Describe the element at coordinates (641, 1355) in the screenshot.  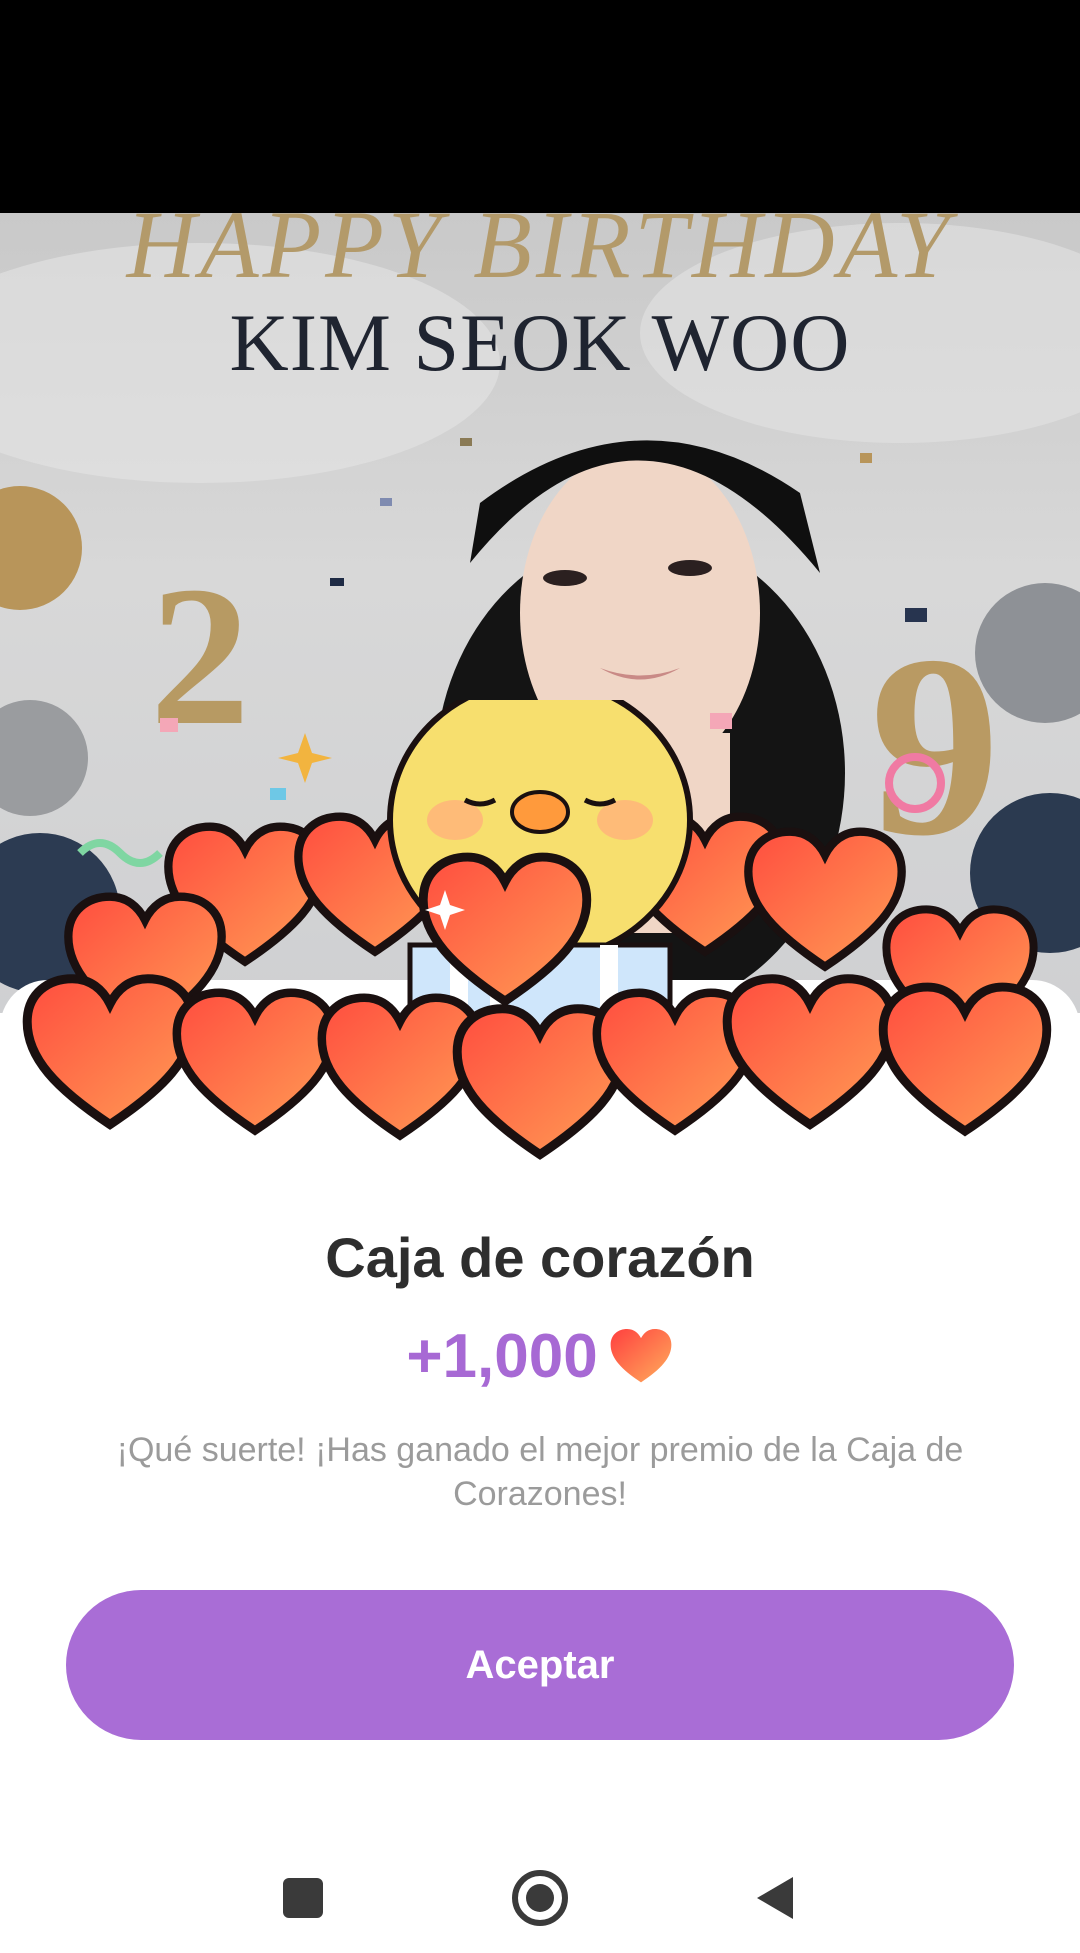
I see `heart-icon` at that location.